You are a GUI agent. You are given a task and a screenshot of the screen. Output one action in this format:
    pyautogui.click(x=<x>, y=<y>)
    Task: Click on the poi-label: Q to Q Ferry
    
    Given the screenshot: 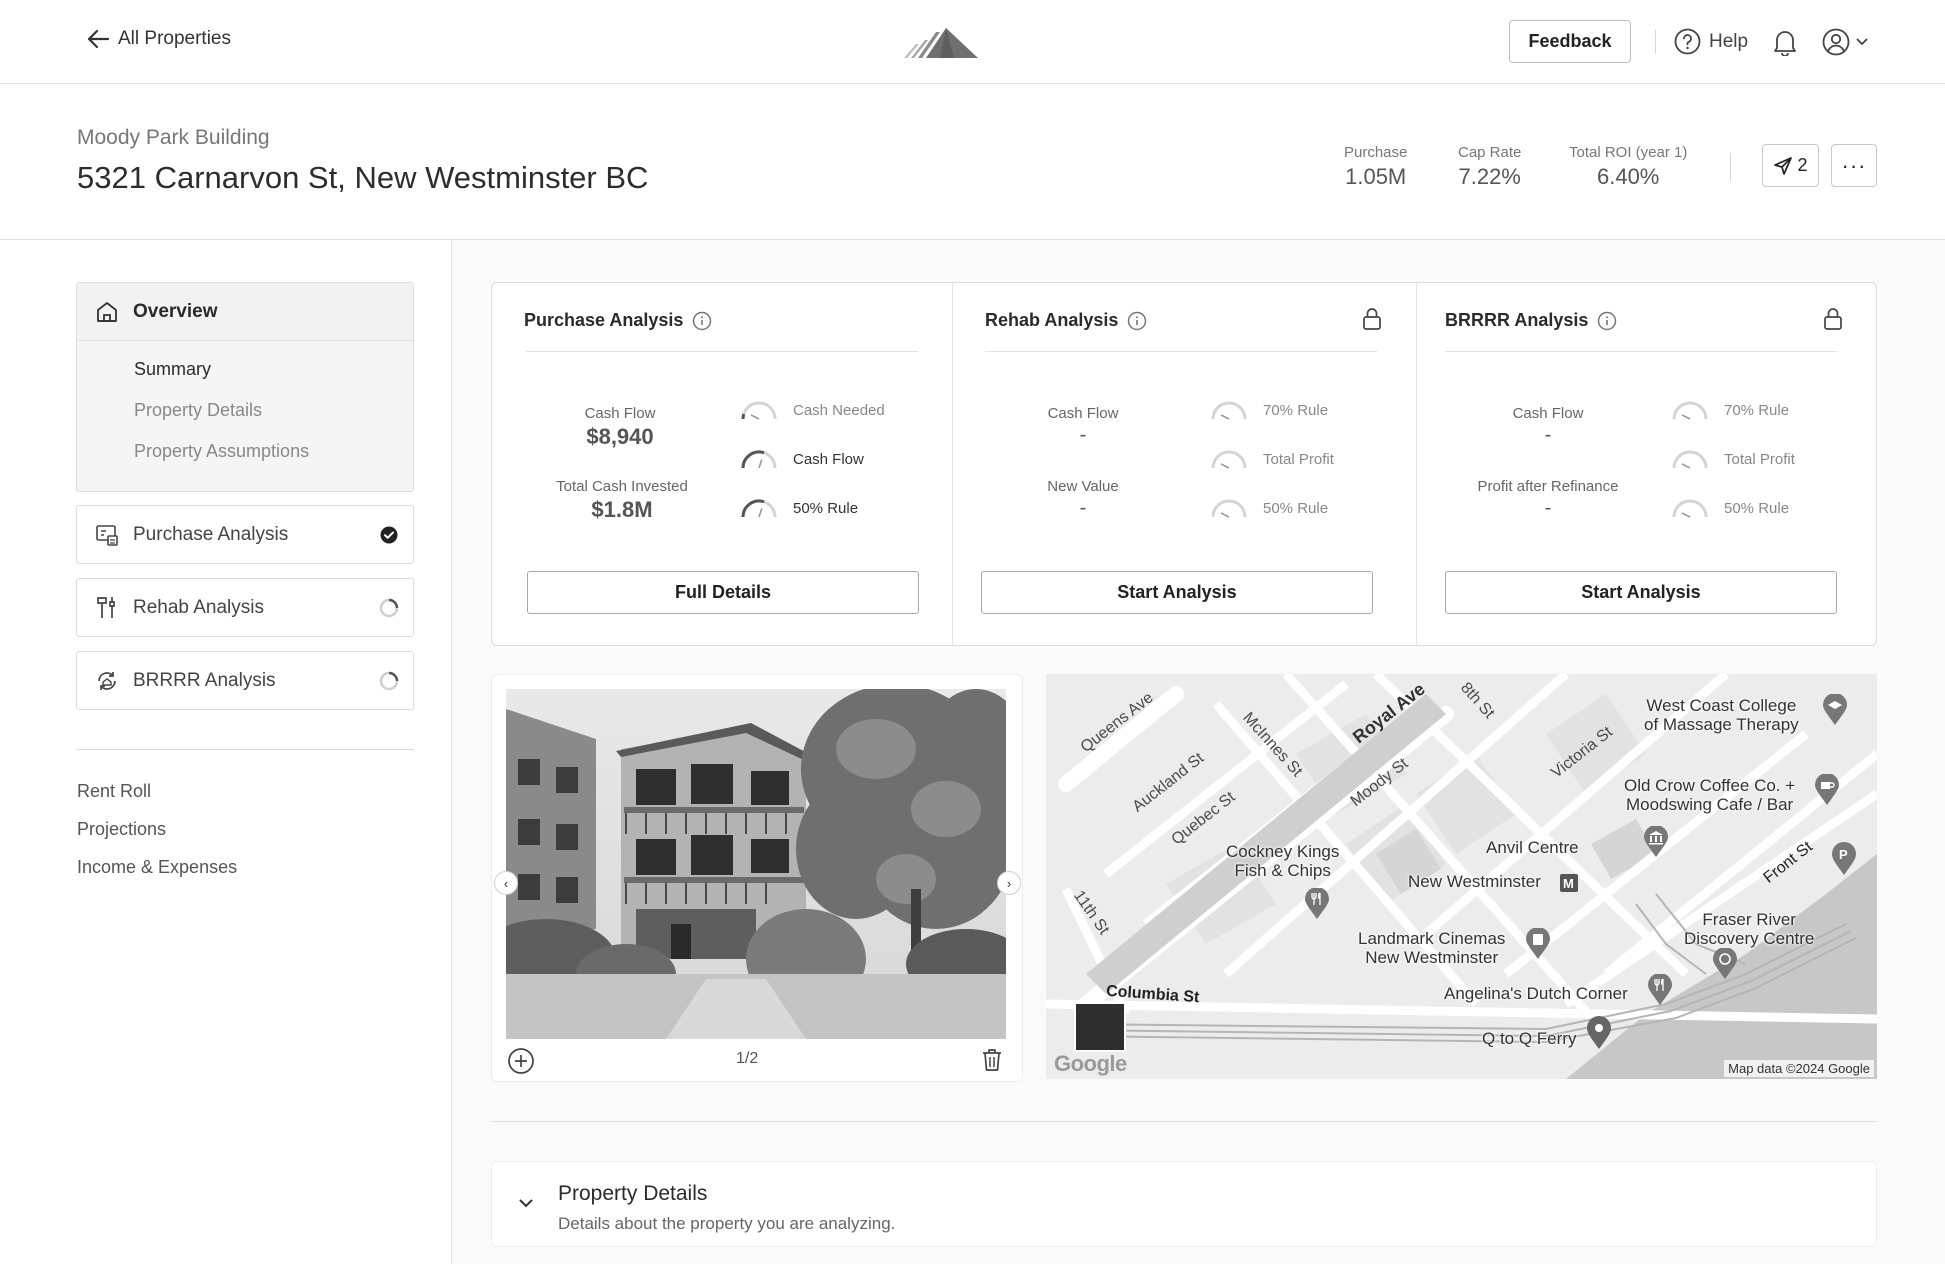 What is the action you would take?
    pyautogui.click(x=1529, y=1038)
    